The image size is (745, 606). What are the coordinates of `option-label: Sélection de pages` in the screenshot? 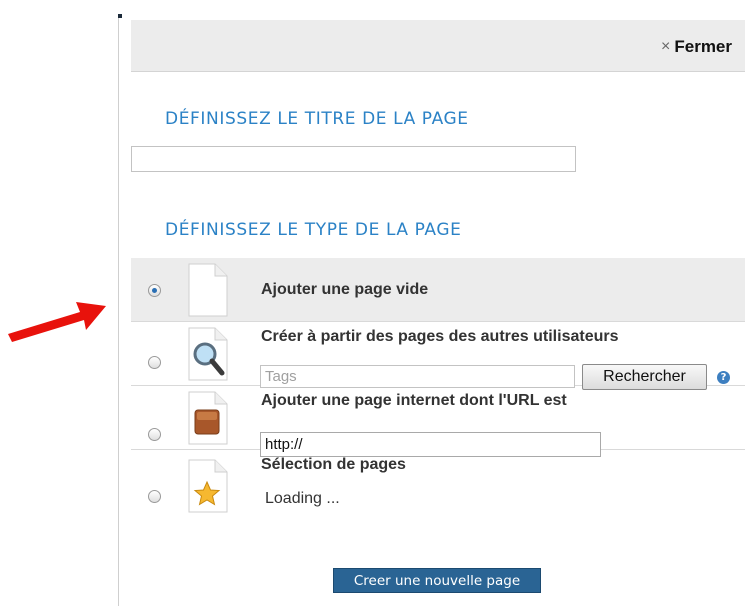 It's located at (333, 464).